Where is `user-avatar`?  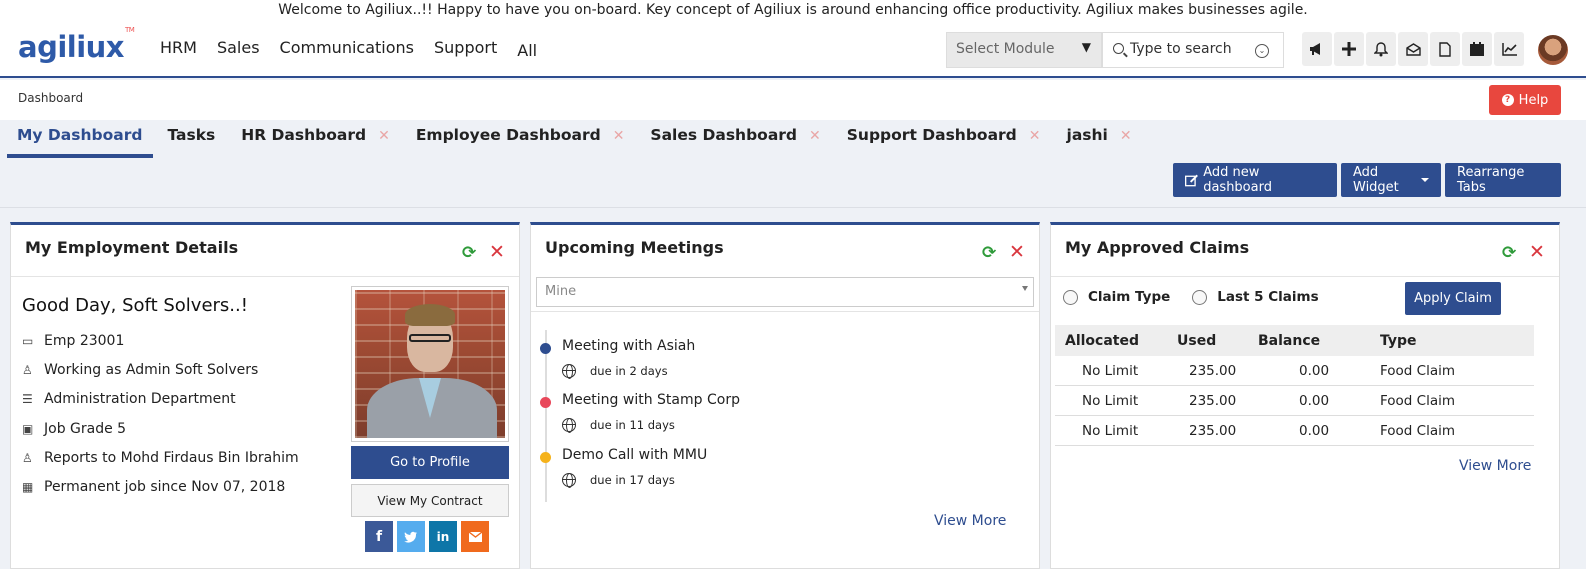
user-avatar is located at coordinates (1553, 50).